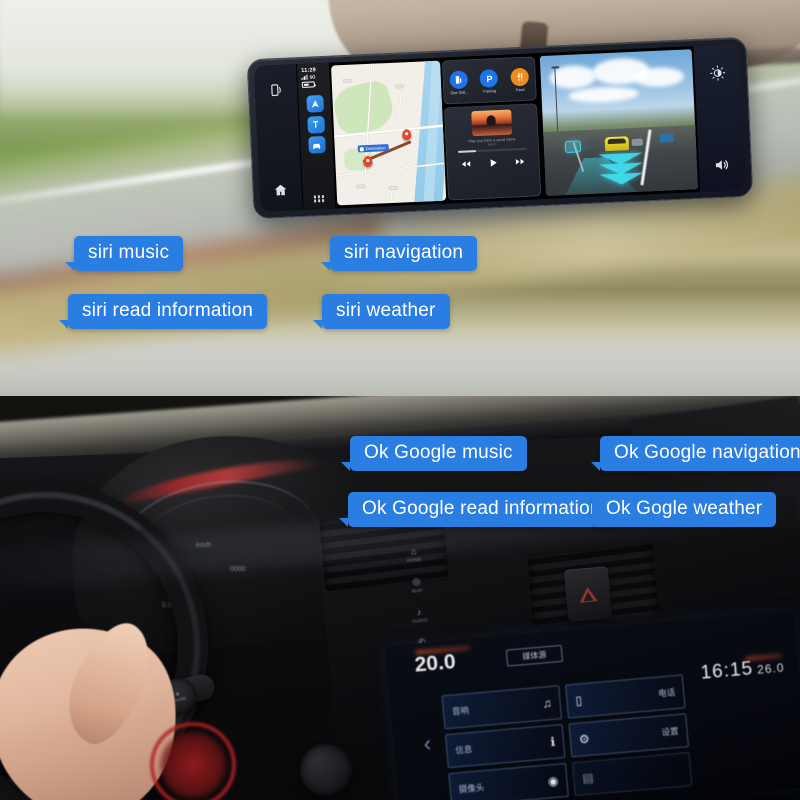 This screenshot has width=800, height=800. I want to click on tile-column-right: ▯ 电话 ⚙ 设置 ▤, so click(629, 737).